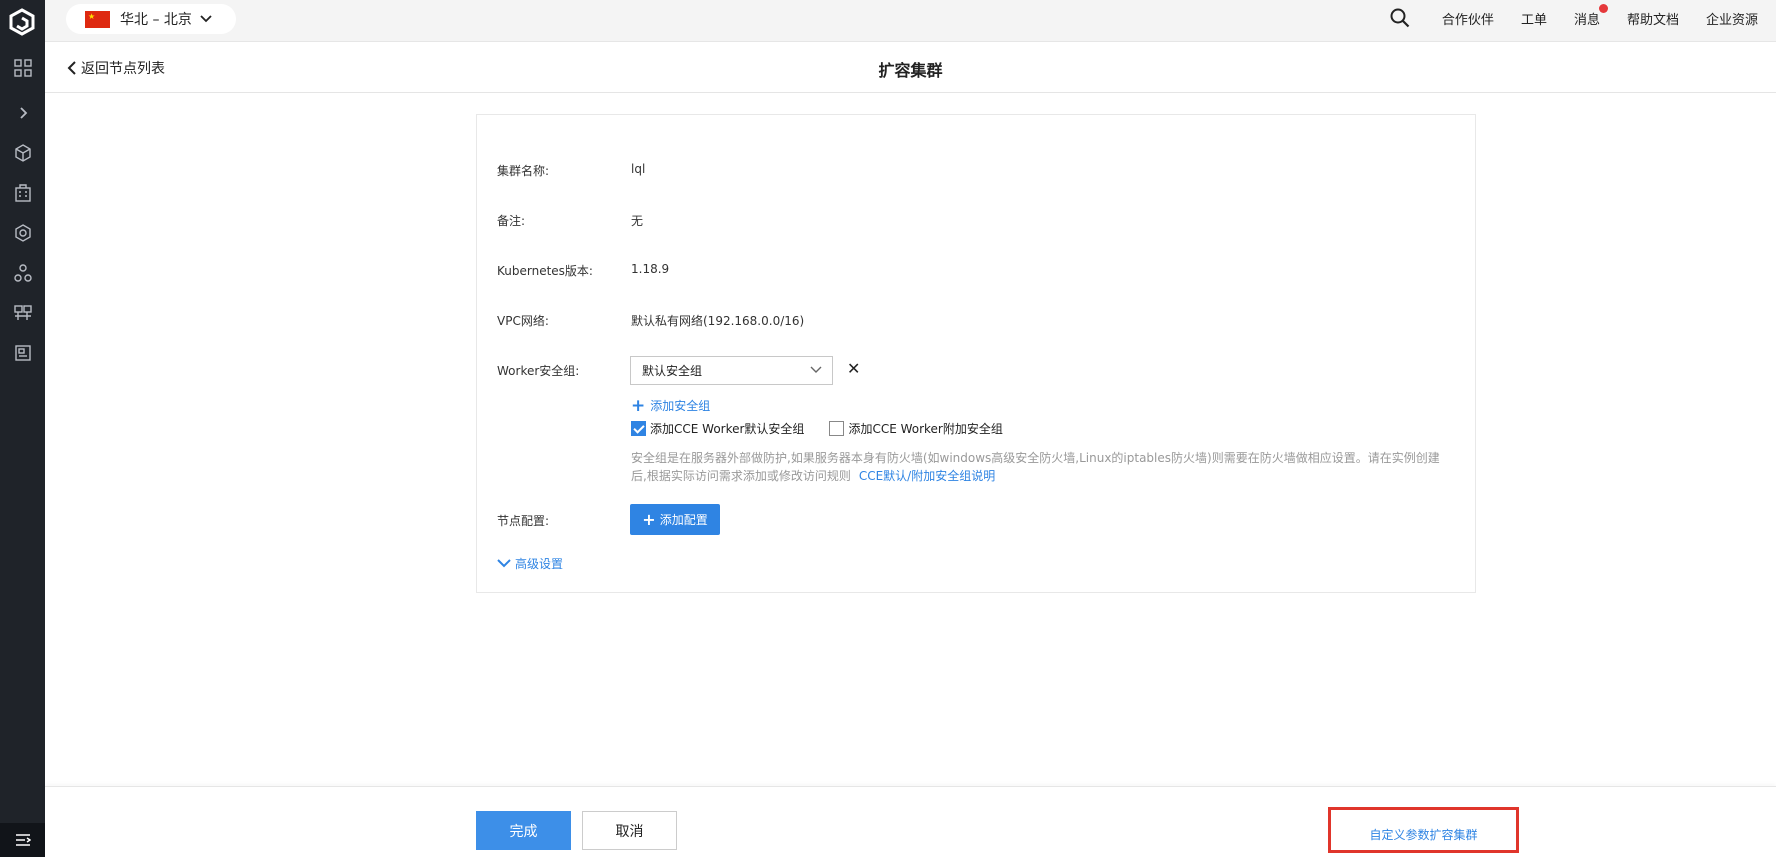  What do you see at coordinates (523, 171) in the screenshot?
I see `cluster-name-label: 集群名称:` at bounding box center [523, 171].